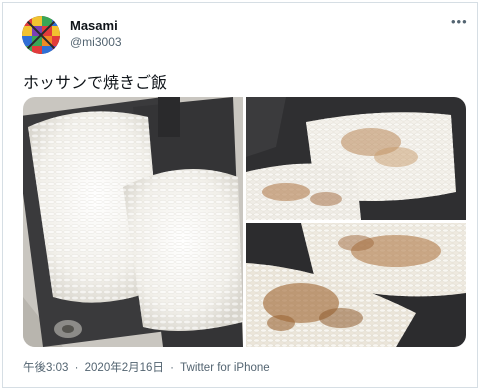 The width and height of the screenshot is (480, 389). I want to click on tweet-text: ホッサンで焼きご飯, so click(95, 83).